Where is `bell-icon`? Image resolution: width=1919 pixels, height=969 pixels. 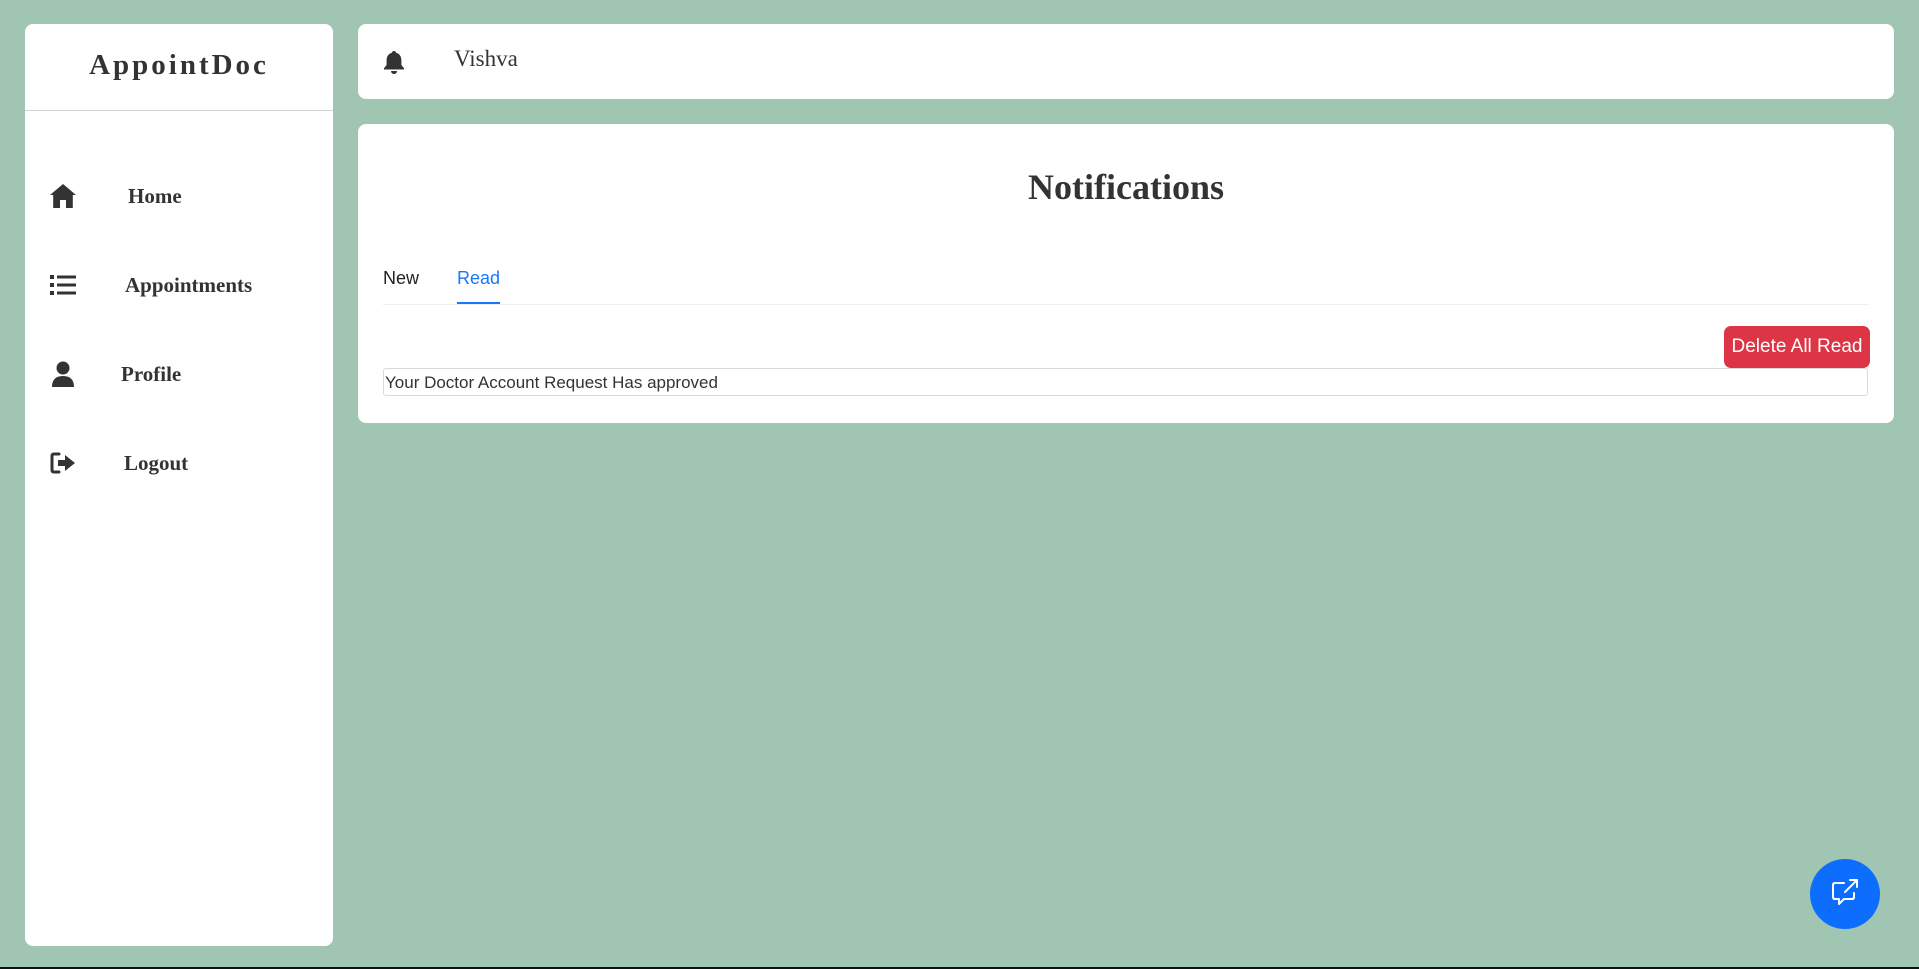
bell-icon is located at coordinates (394, 62).